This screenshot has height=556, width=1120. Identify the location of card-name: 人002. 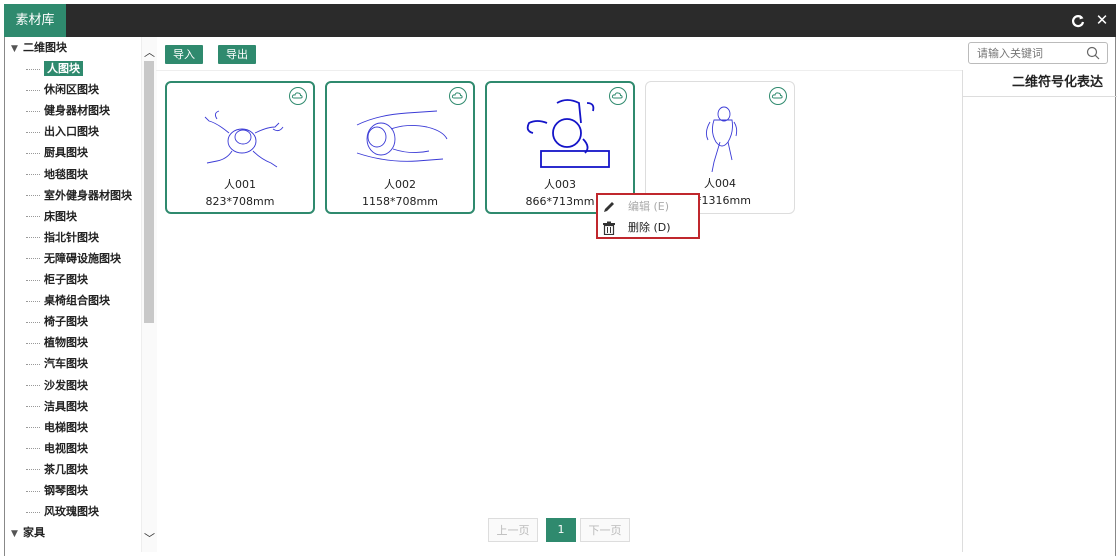
(400, 184).